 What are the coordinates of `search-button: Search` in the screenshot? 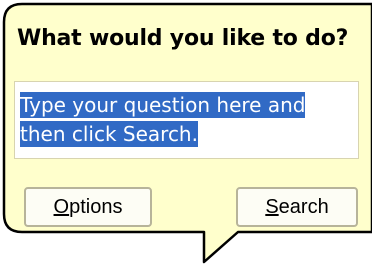 It's located at (297, 207).